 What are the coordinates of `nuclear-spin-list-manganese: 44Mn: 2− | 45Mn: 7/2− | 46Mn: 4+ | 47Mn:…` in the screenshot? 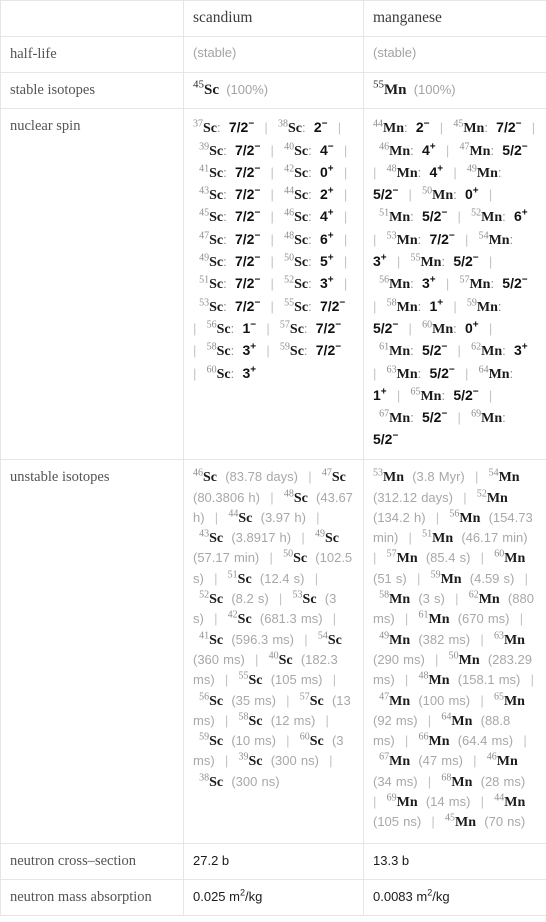 It's located at (454, 284).